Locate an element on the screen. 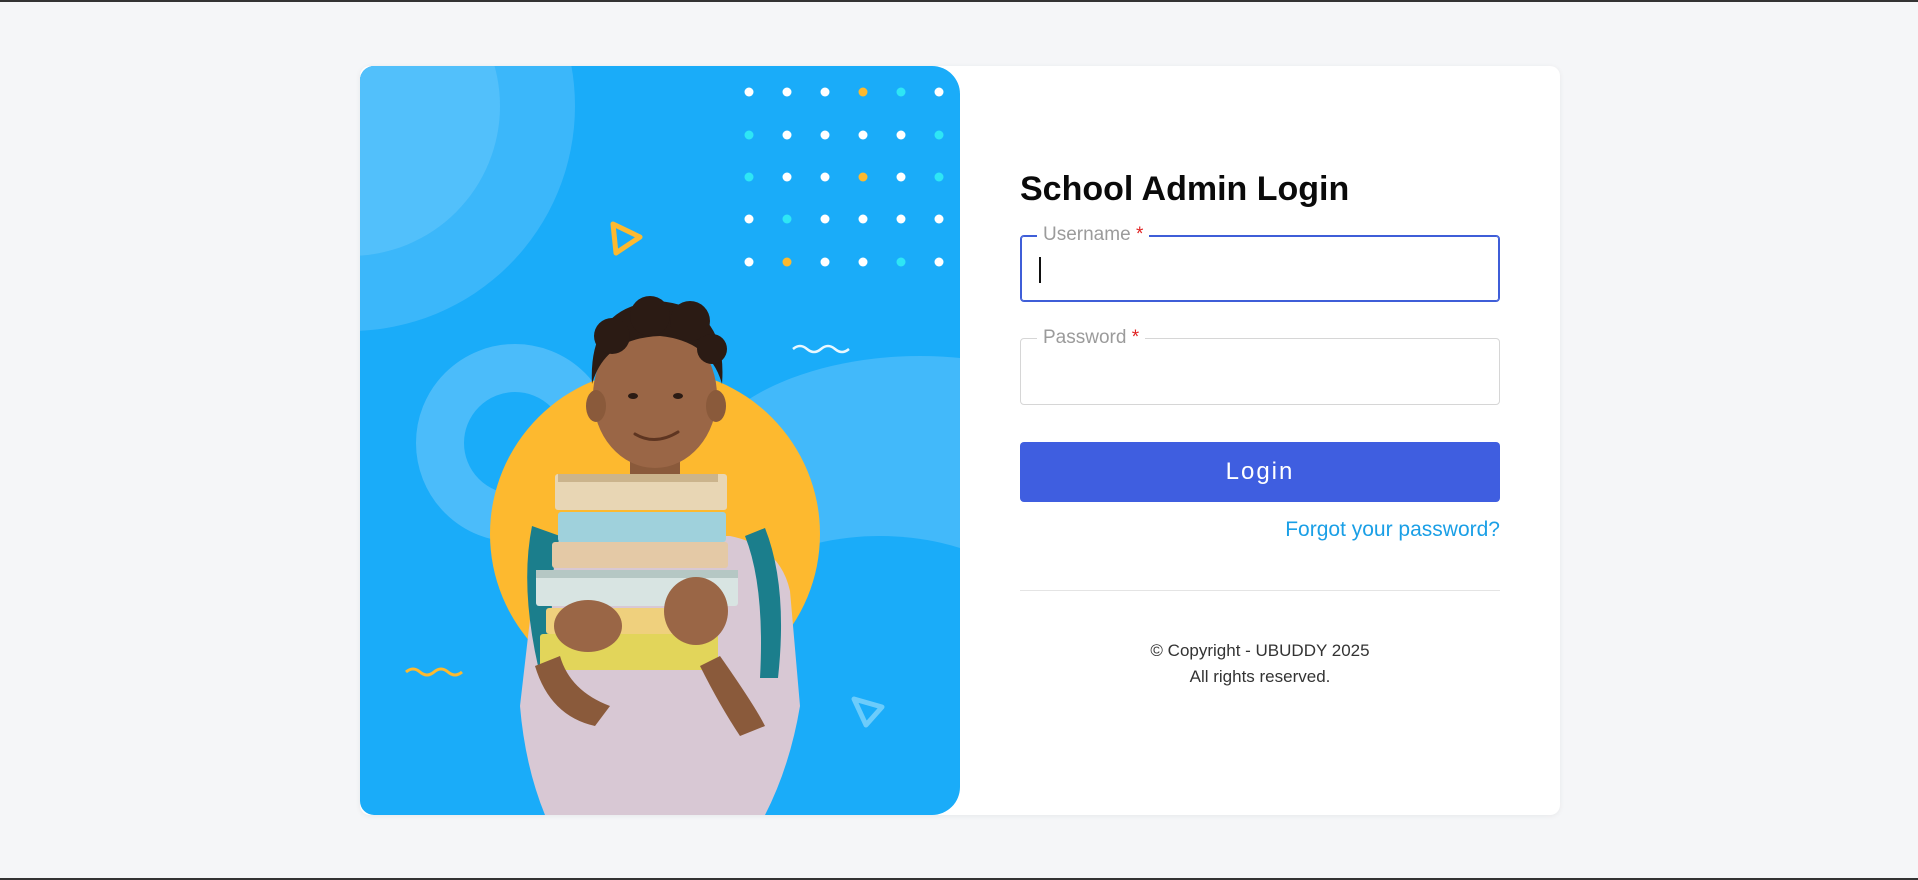 This screenshot has width=1918, height=880. decor-dot-grid is located at coordinates (844, 177).